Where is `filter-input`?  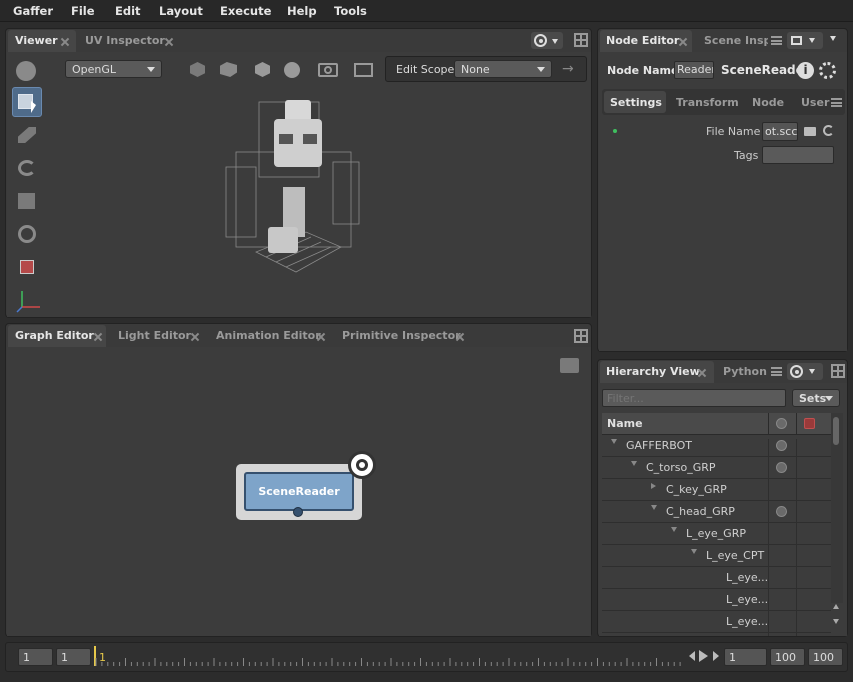
filter-input is located at coordinates (694, 398).